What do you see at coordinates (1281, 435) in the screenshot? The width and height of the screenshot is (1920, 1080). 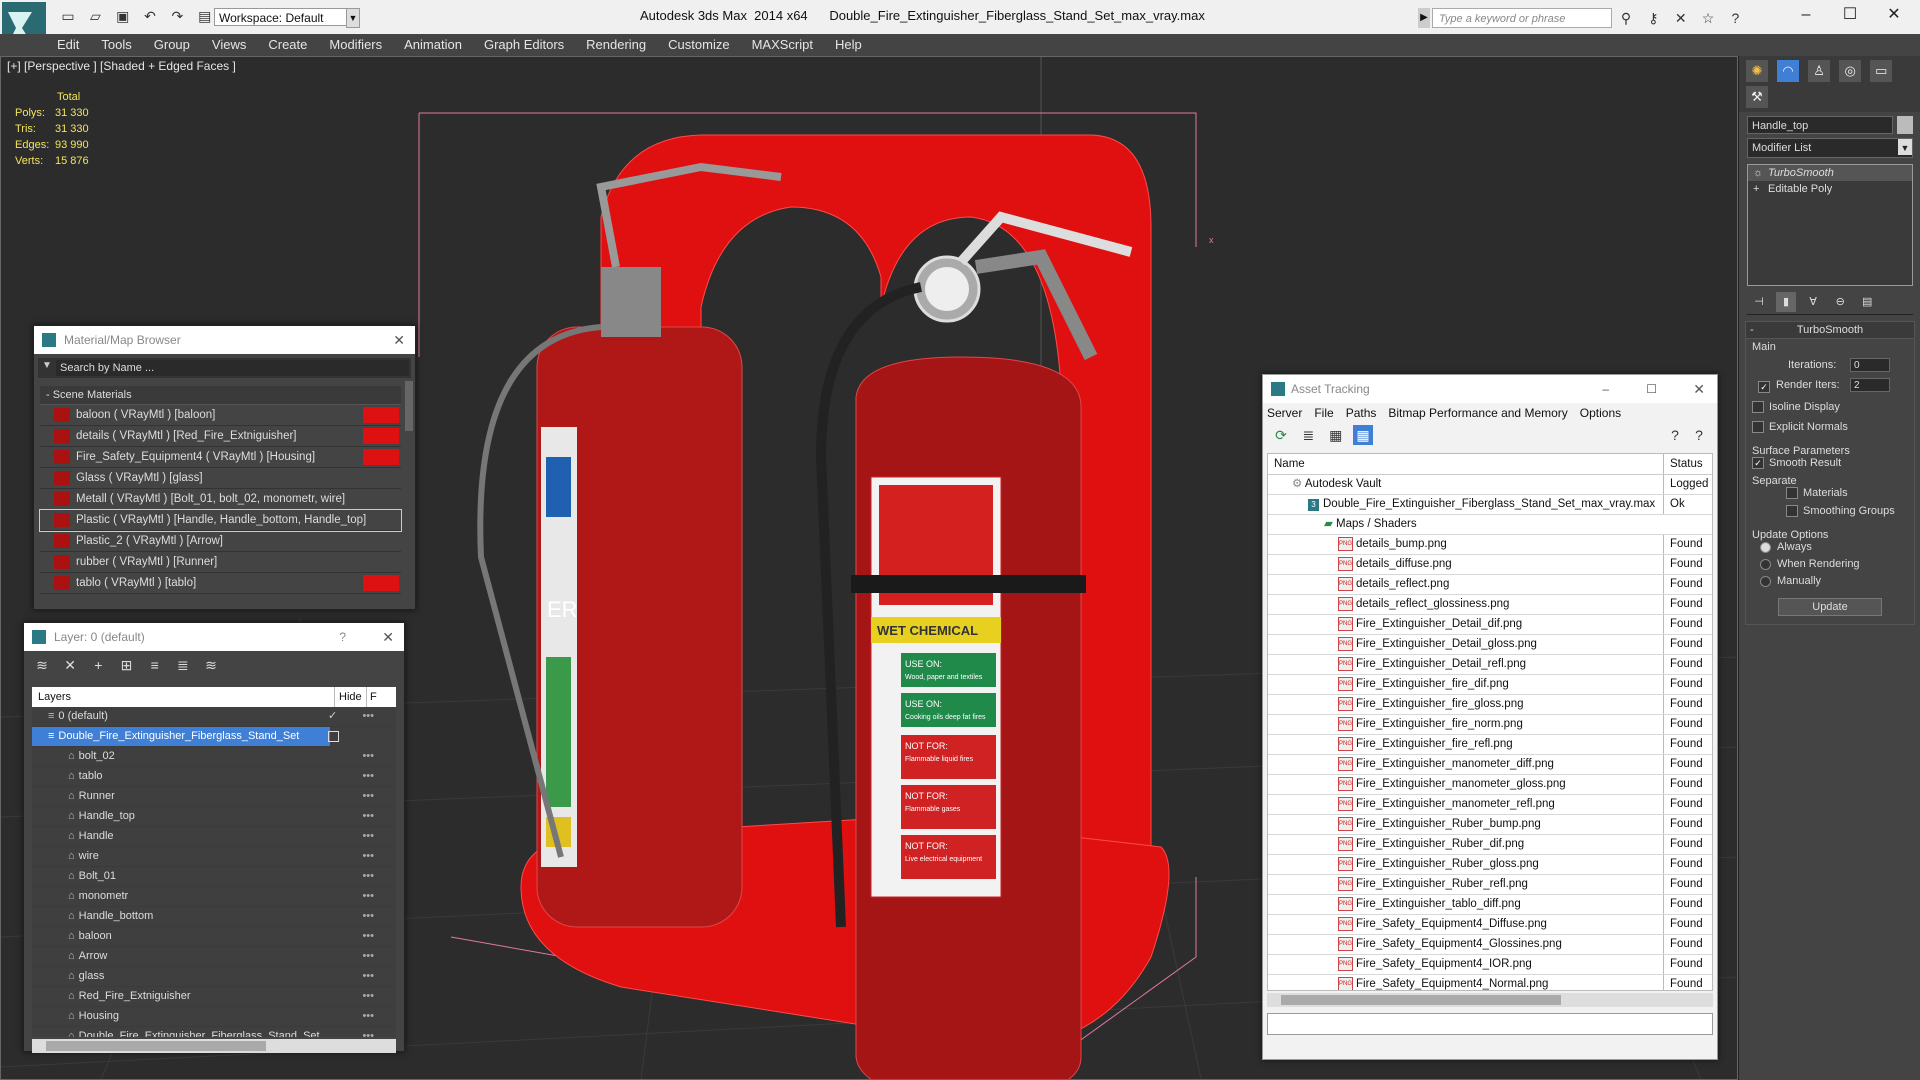 I see `refresh-icon: ⟳` at bounding box center [1281, 435].